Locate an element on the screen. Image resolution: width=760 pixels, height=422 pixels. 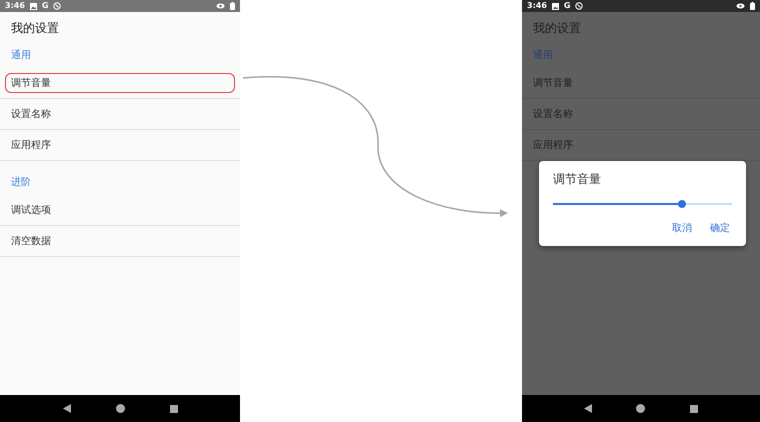
setting-item: 应用程序 is located at coordinates (120, 145).